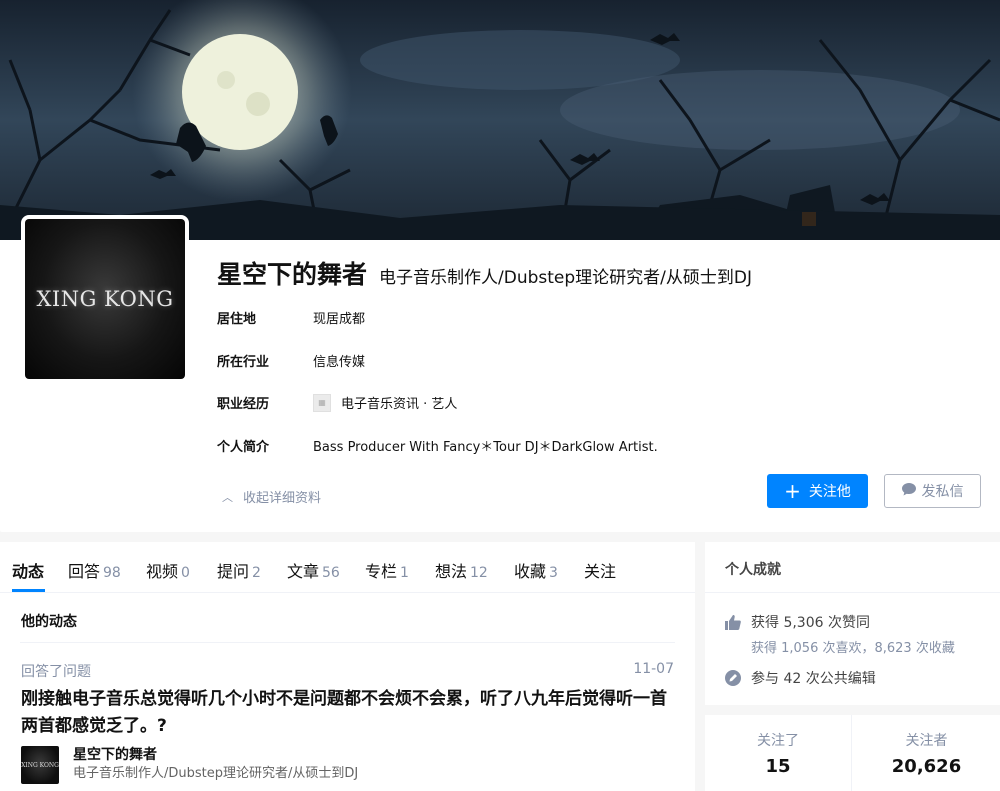  Describe the element at coordinates (339, 362) in the screenshot. I see `detail-value: 信息传媒` at that location.